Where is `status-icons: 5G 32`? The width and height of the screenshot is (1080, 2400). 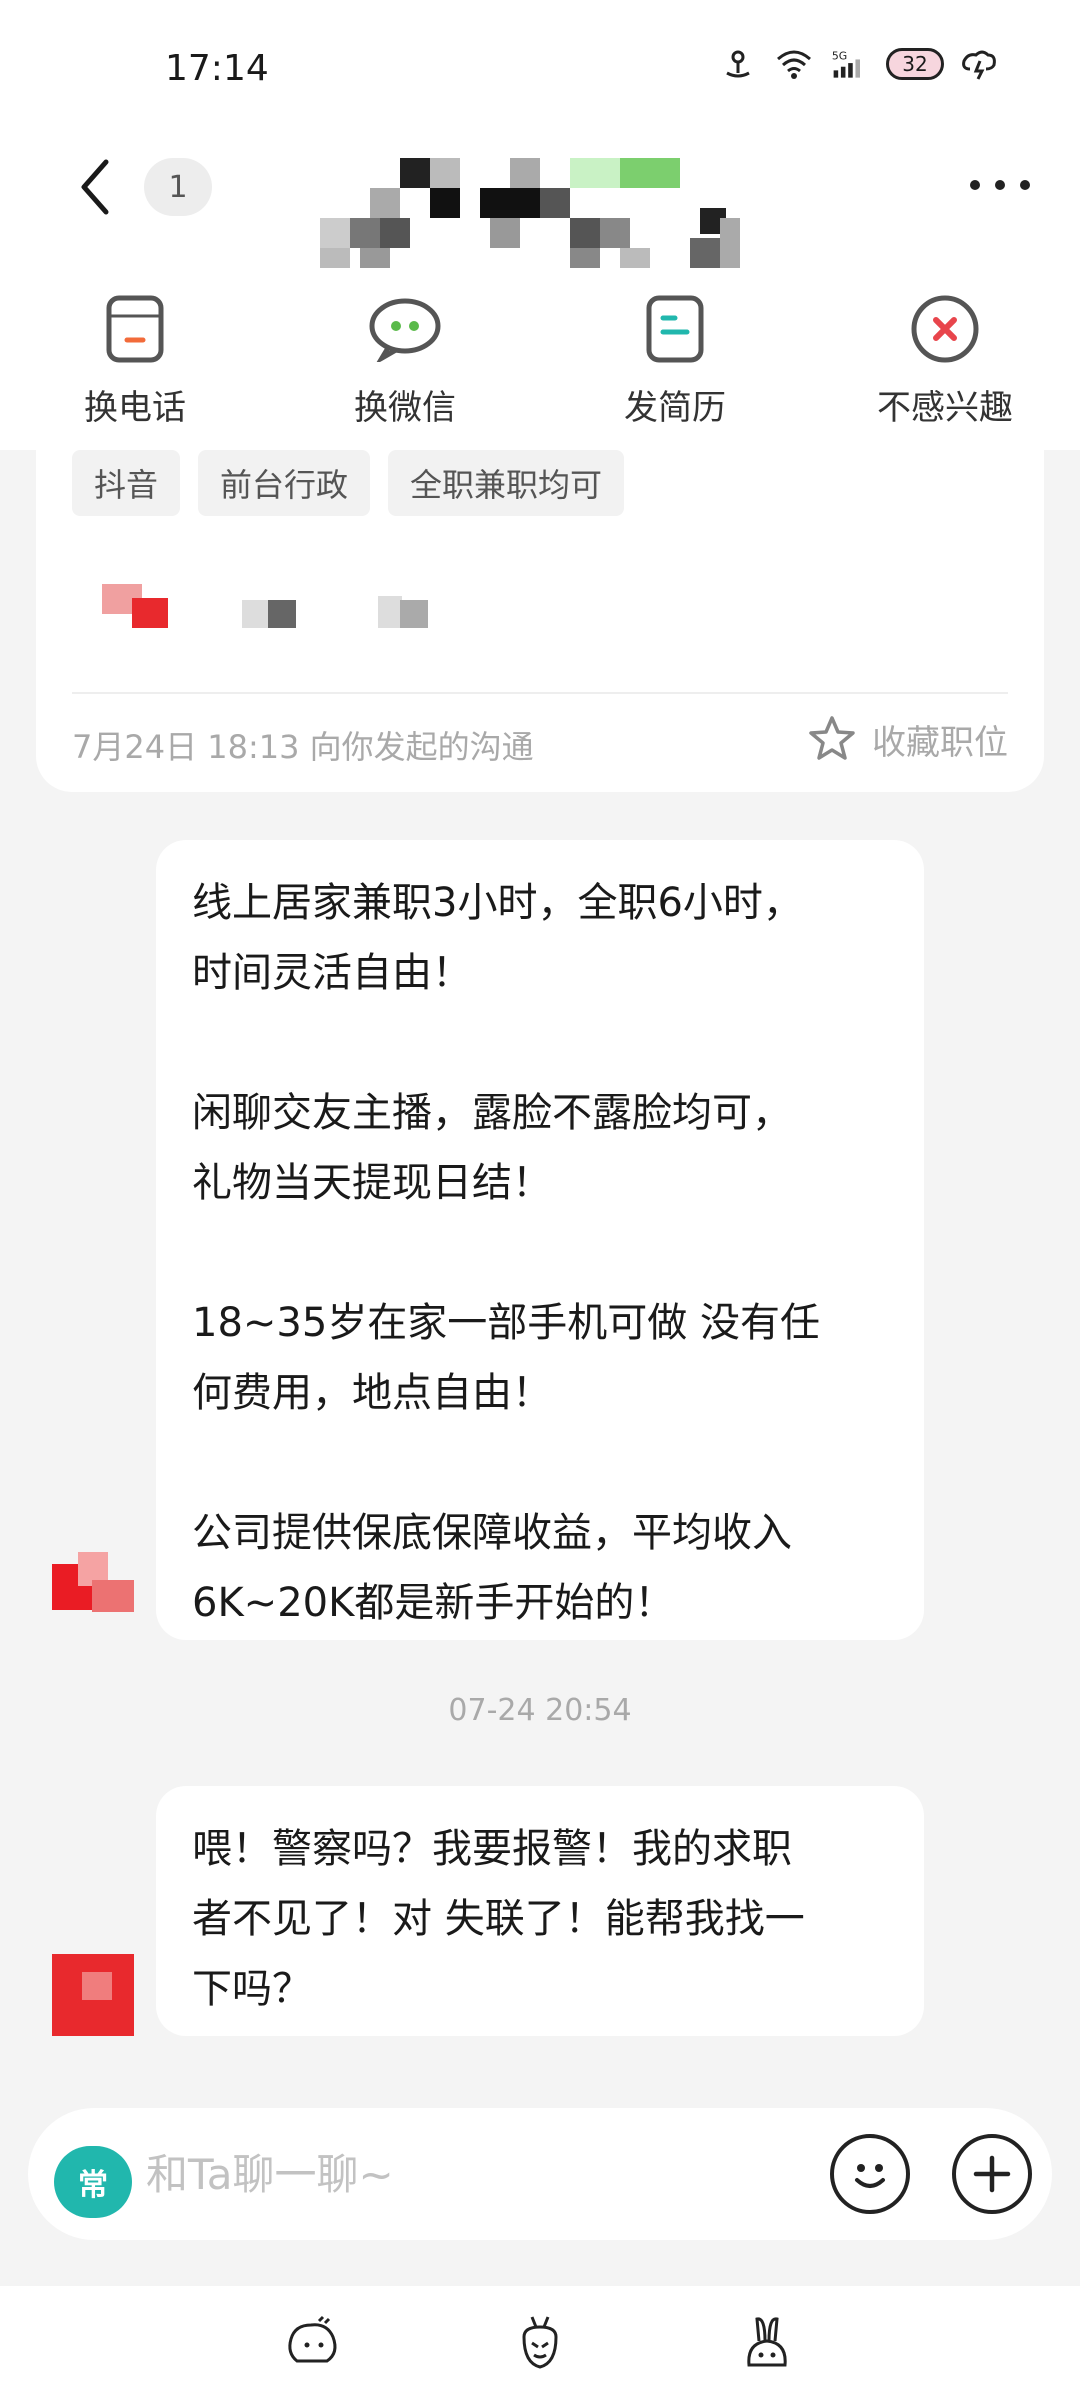 status-icons: 5G 32 is located at coordinates (859, 64).